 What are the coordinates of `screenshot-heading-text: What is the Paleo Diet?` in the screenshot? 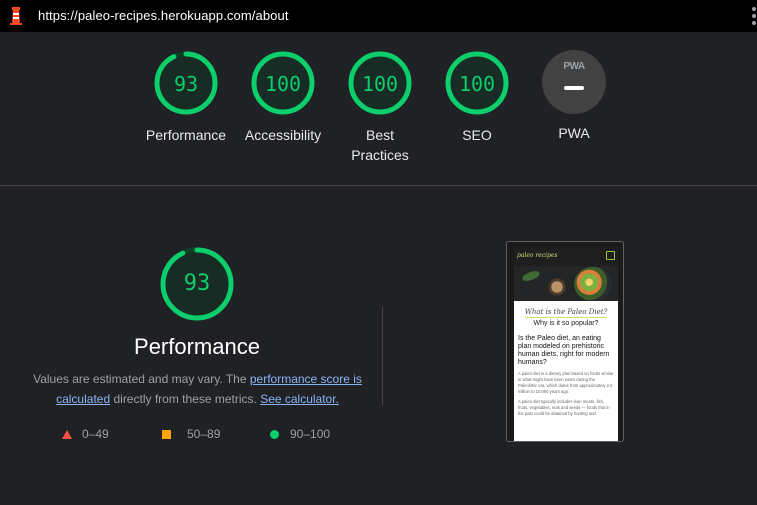 It's located at (566, 313).